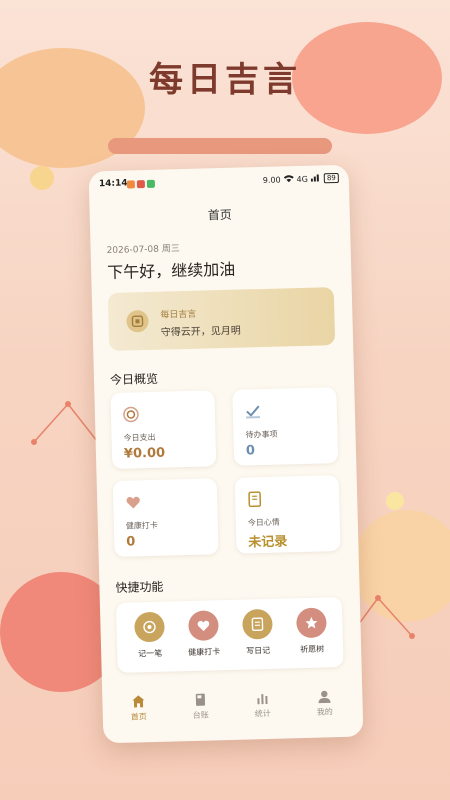 This screenshot has height=800, width=450. I want to click on page-title: 首页, so click(219, 215).